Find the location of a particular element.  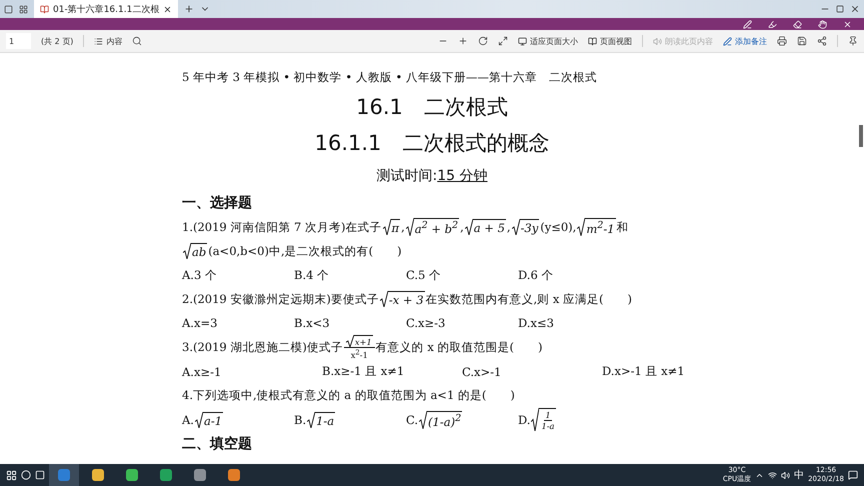

network-icon is located at coordinates (773, 475).